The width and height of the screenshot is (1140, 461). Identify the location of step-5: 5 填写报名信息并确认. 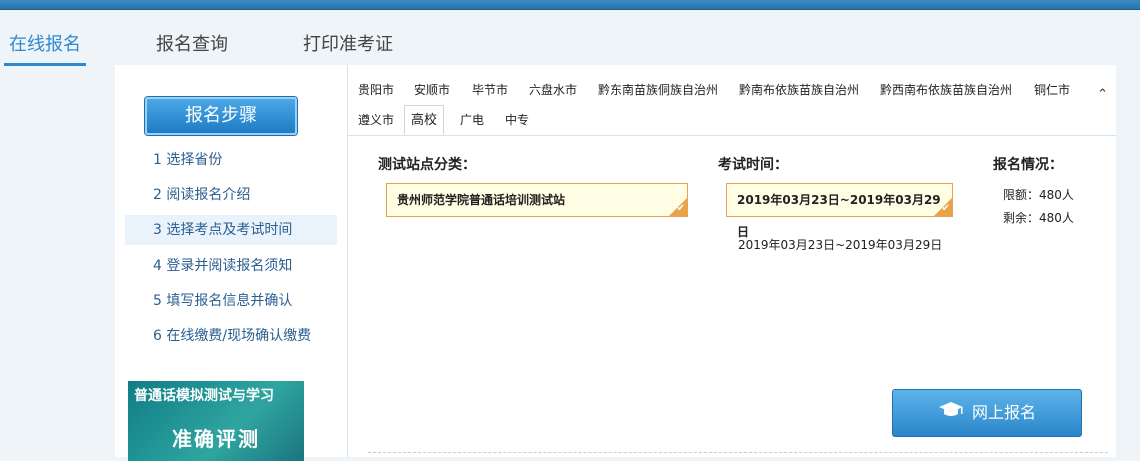
(223, 301).